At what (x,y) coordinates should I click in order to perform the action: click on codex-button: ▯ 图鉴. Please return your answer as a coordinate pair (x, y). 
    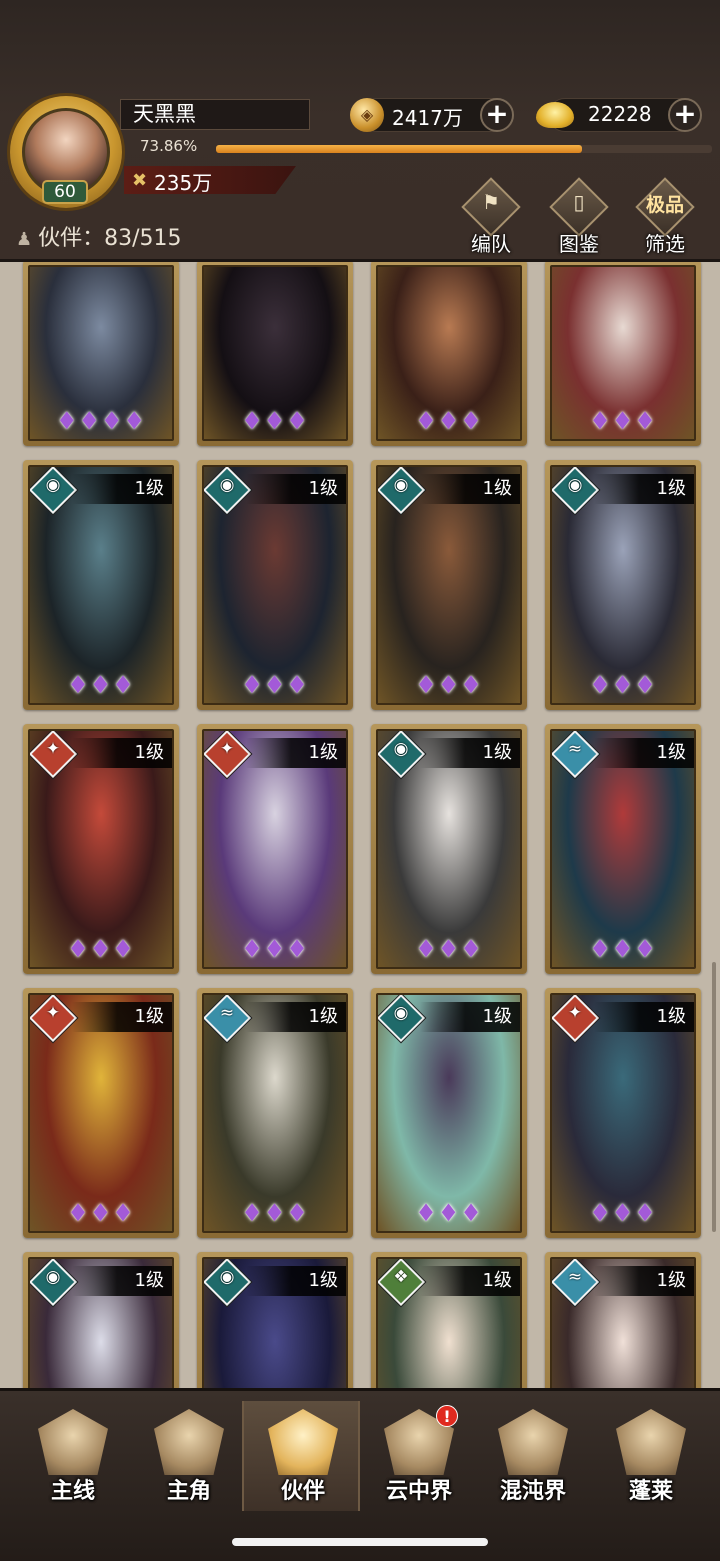
    Looking at the image, I should click on (579, 216).